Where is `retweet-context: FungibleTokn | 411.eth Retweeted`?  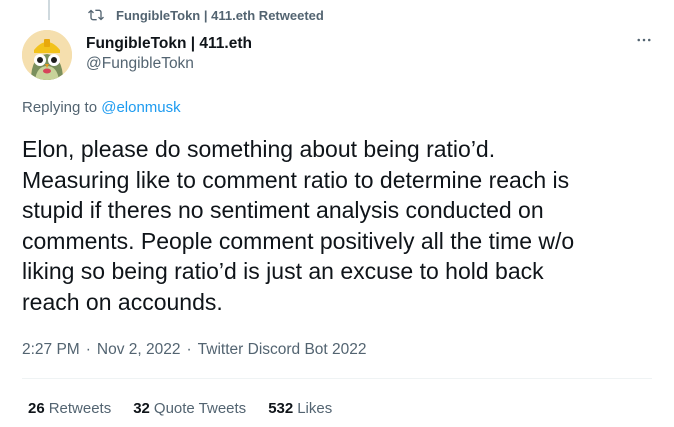
retweet-context: FungibleTokn | 411.eth Retweeted is located at coordinates (206, 15).